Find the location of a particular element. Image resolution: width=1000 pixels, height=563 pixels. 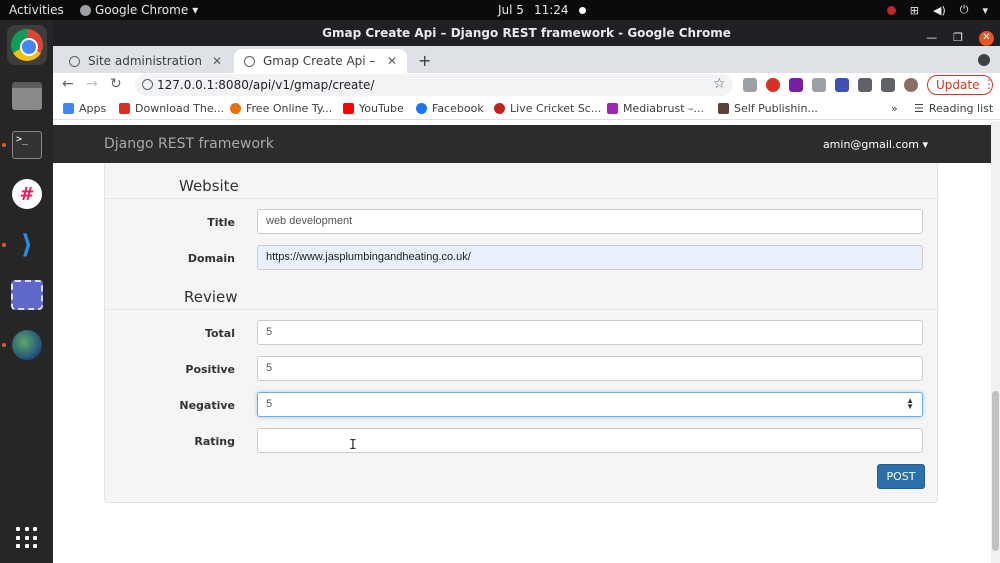

tab-site-administration: Site administration | Djan ✕ is located at coordinates (145, 61).